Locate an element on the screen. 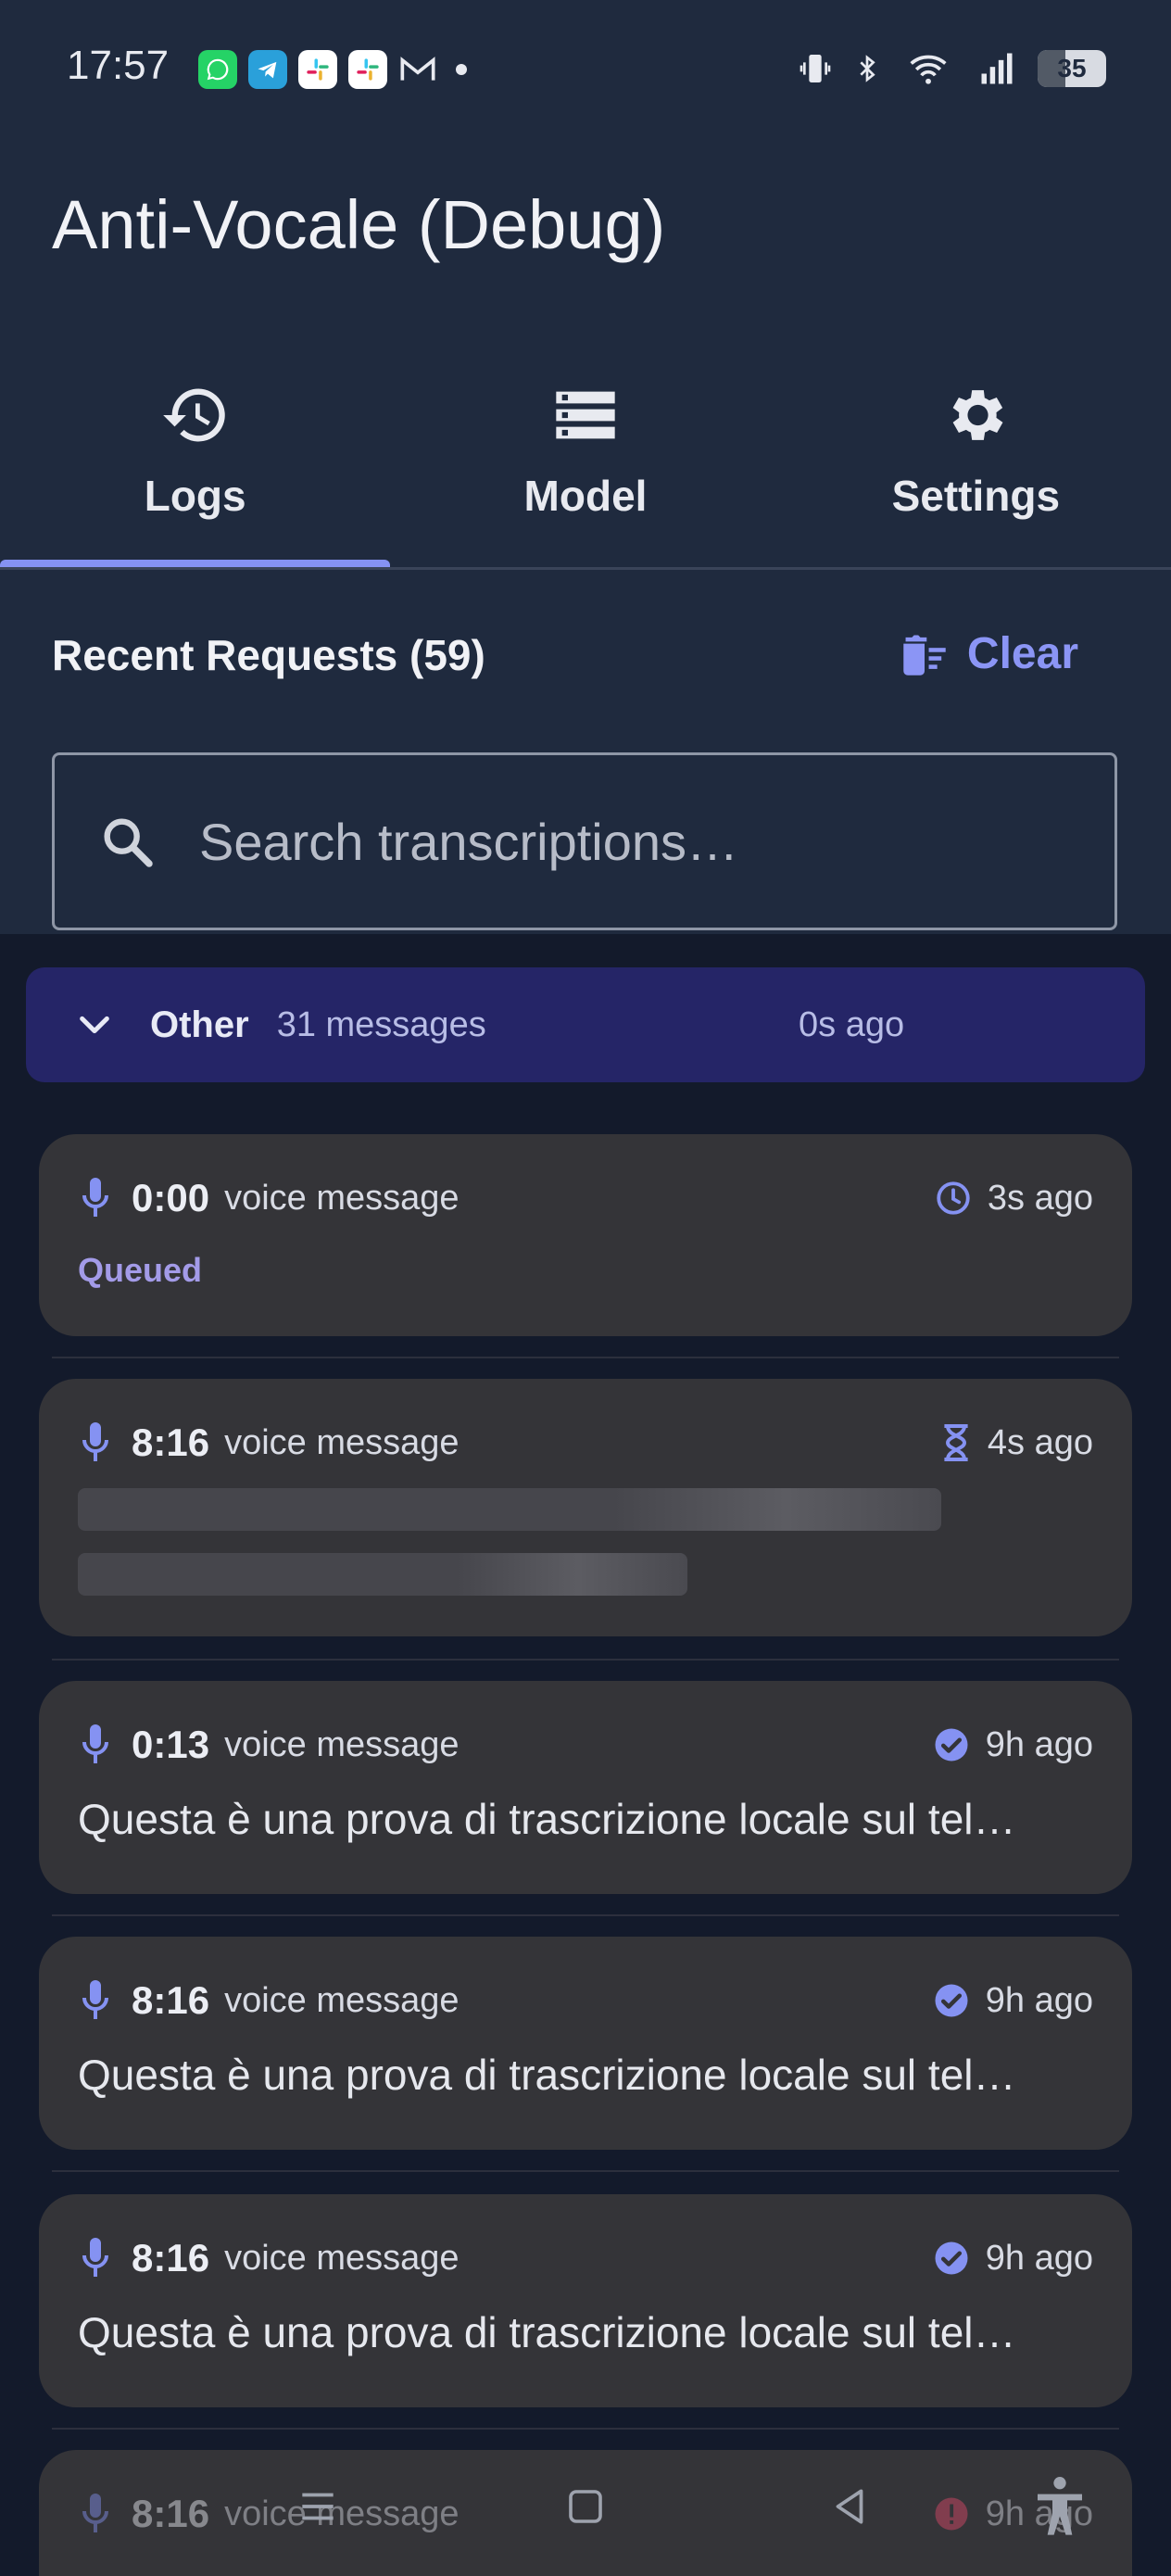 The width and height of the screenshot is (1171, 2576). bluetooth-icon is located at coordinates (868, 68).